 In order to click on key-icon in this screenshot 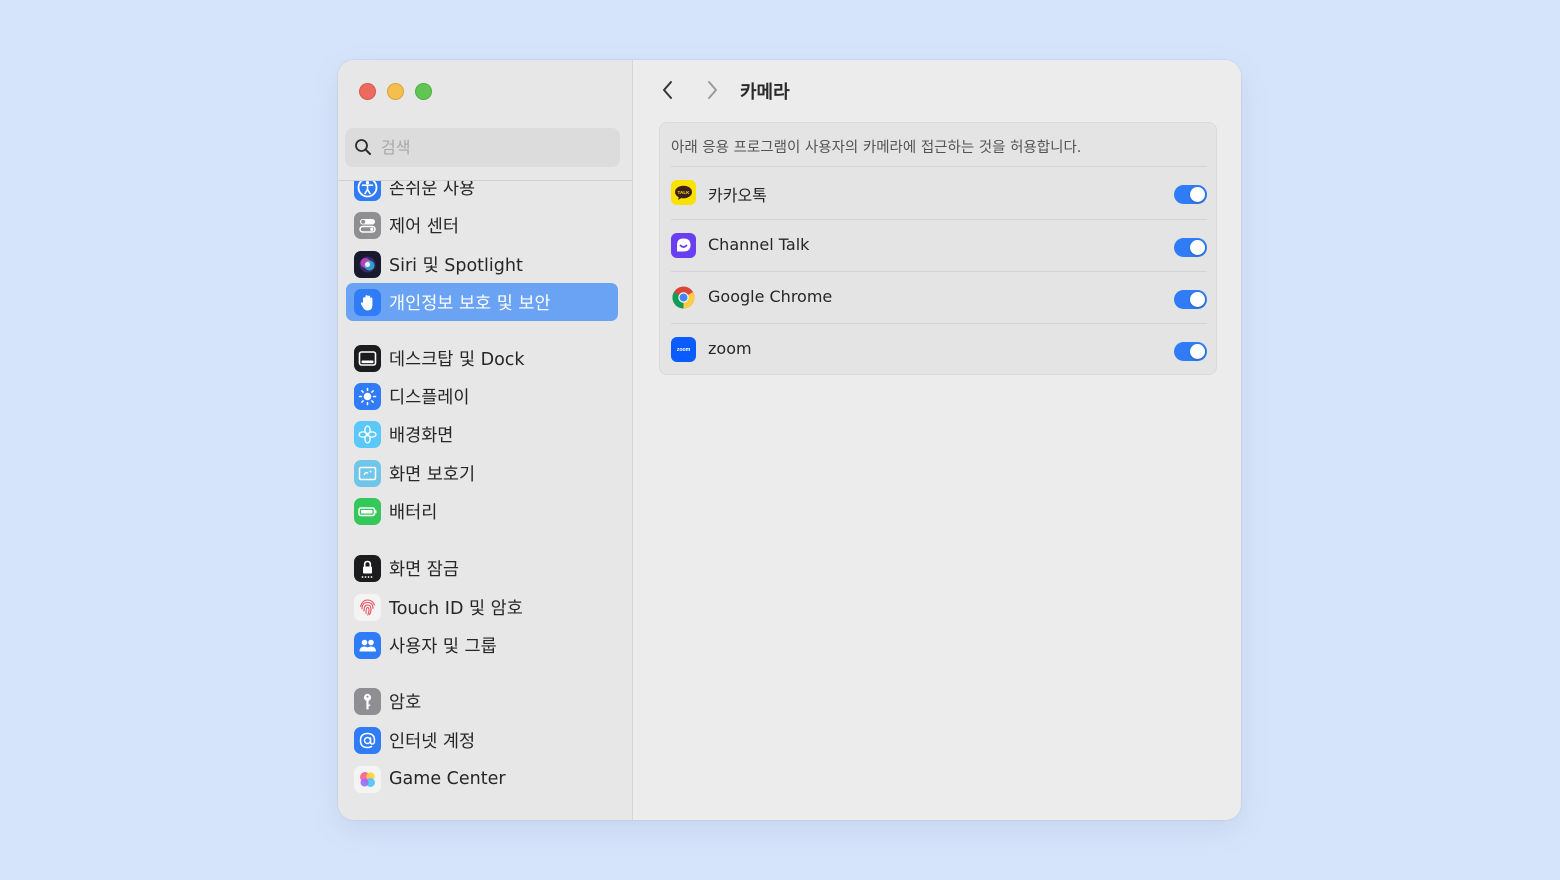, I will do `click(367, 701)`.